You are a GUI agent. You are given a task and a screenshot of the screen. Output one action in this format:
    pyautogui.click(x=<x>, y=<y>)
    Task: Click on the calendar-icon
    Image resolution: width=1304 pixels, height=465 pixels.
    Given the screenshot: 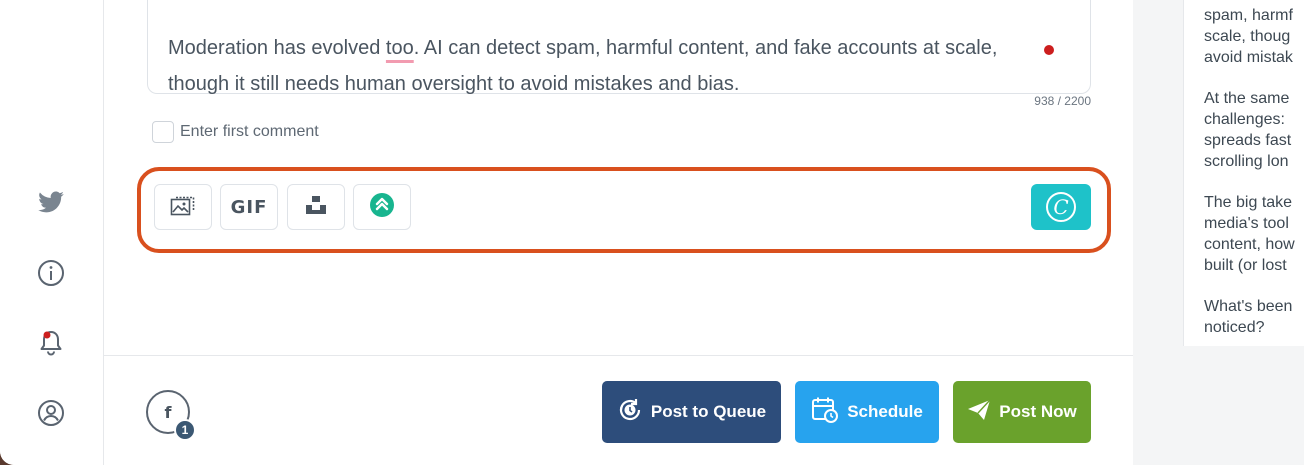 What is the action you would take?
    pyautogui.click(x=825, y=412)
    